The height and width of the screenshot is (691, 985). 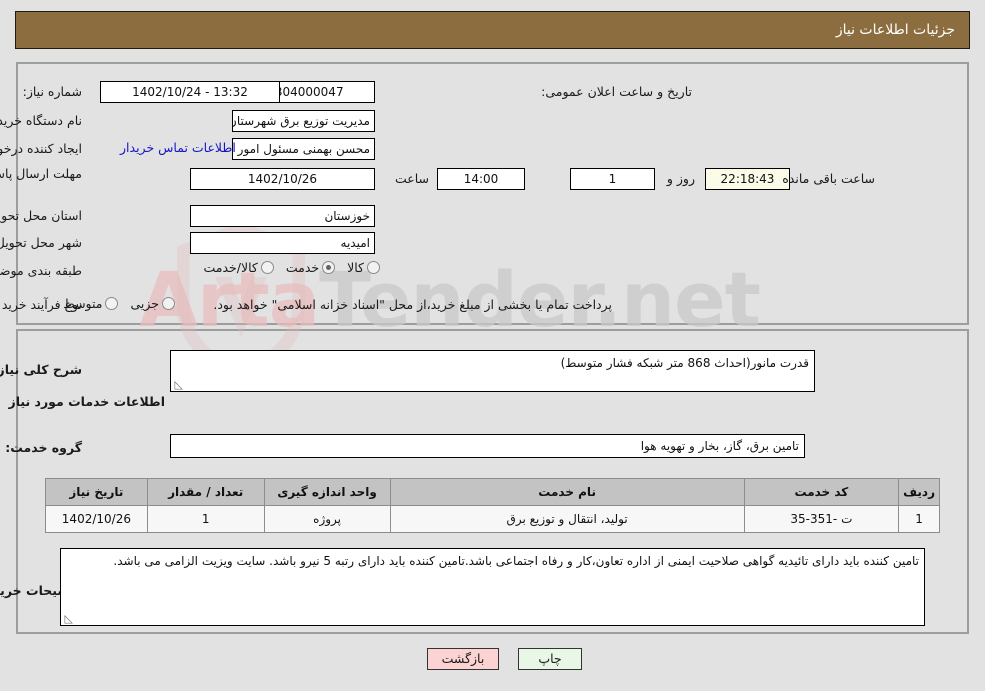 I want to click on category-label: طبقه بندی موضوعی:, so click(x=41, y=270).